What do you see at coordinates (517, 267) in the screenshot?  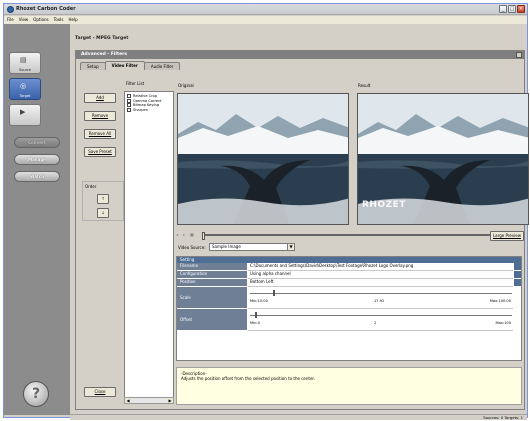 I see `browse-icon` at bounding box center [517, 267].